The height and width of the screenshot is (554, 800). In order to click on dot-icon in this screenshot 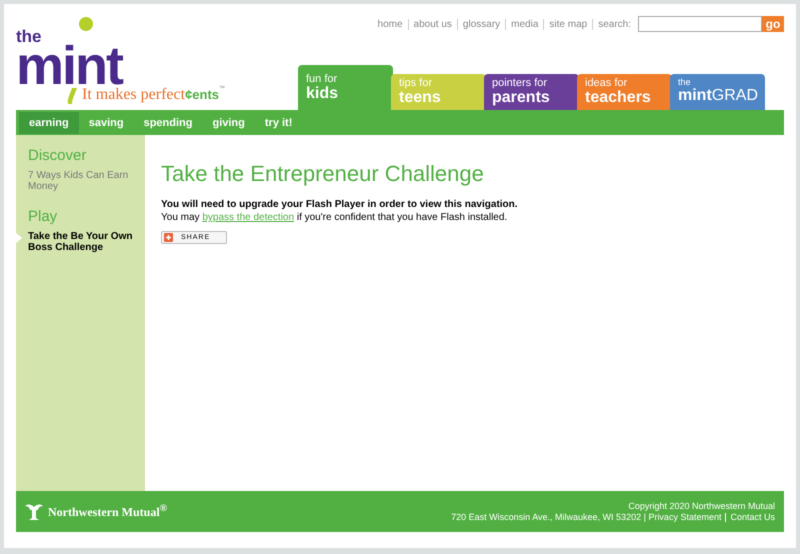, I will do `click(86, 24)`.